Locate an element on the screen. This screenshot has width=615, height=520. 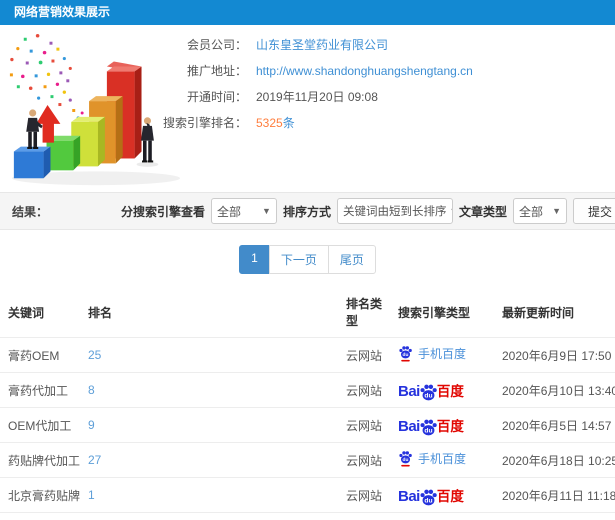
promo-url-label: 推广地址： is located at coordinates (216, 71).